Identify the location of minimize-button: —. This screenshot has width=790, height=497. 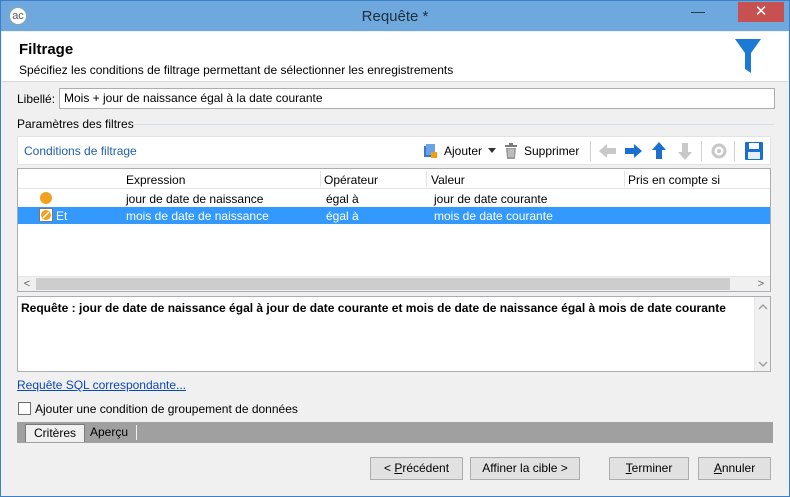
(698, 13).